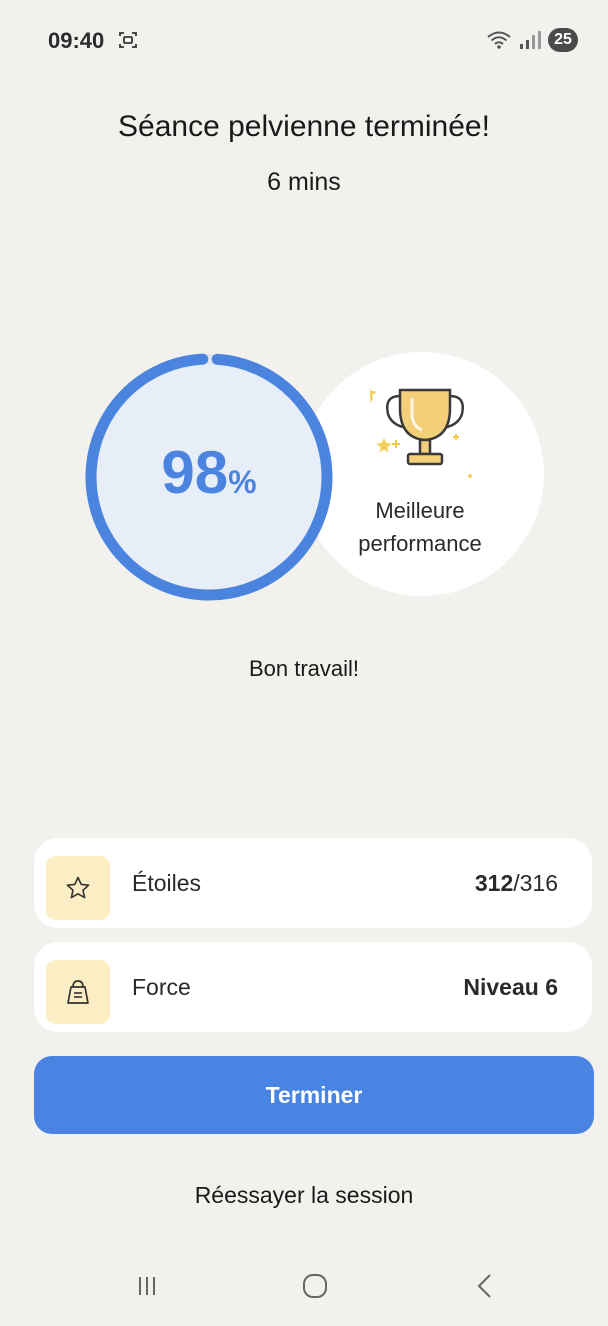  I want to click on achievement-line-2: performance, so click(420, 543).